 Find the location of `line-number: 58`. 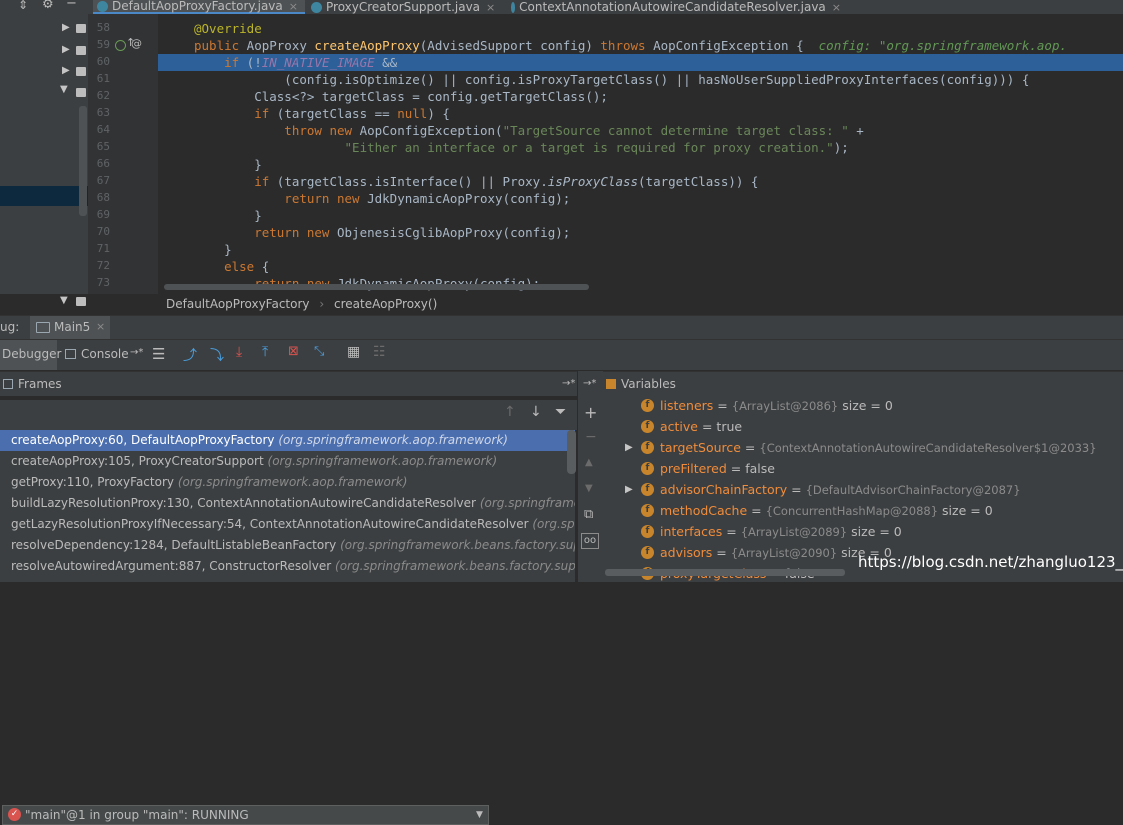

line-number: 58 is located at coordinates (103, 27).